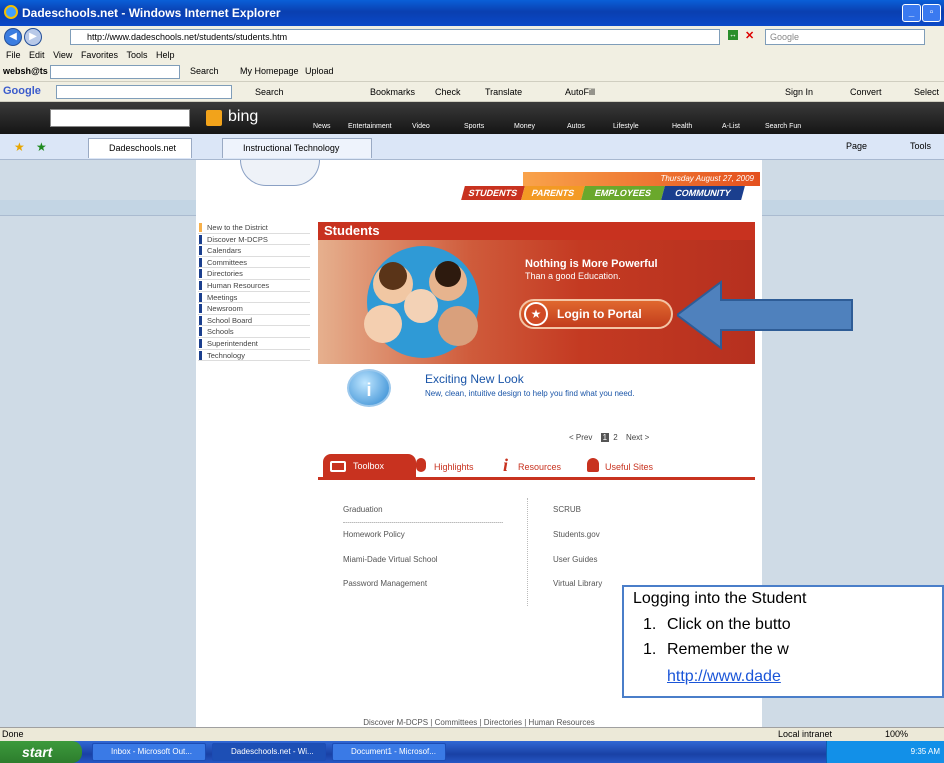 The image size is (944, 763). What do you see at coordinates (454, 467) in the screenshot?
I see `tab-highlights: Highlights` at bounding box center [454, 467].